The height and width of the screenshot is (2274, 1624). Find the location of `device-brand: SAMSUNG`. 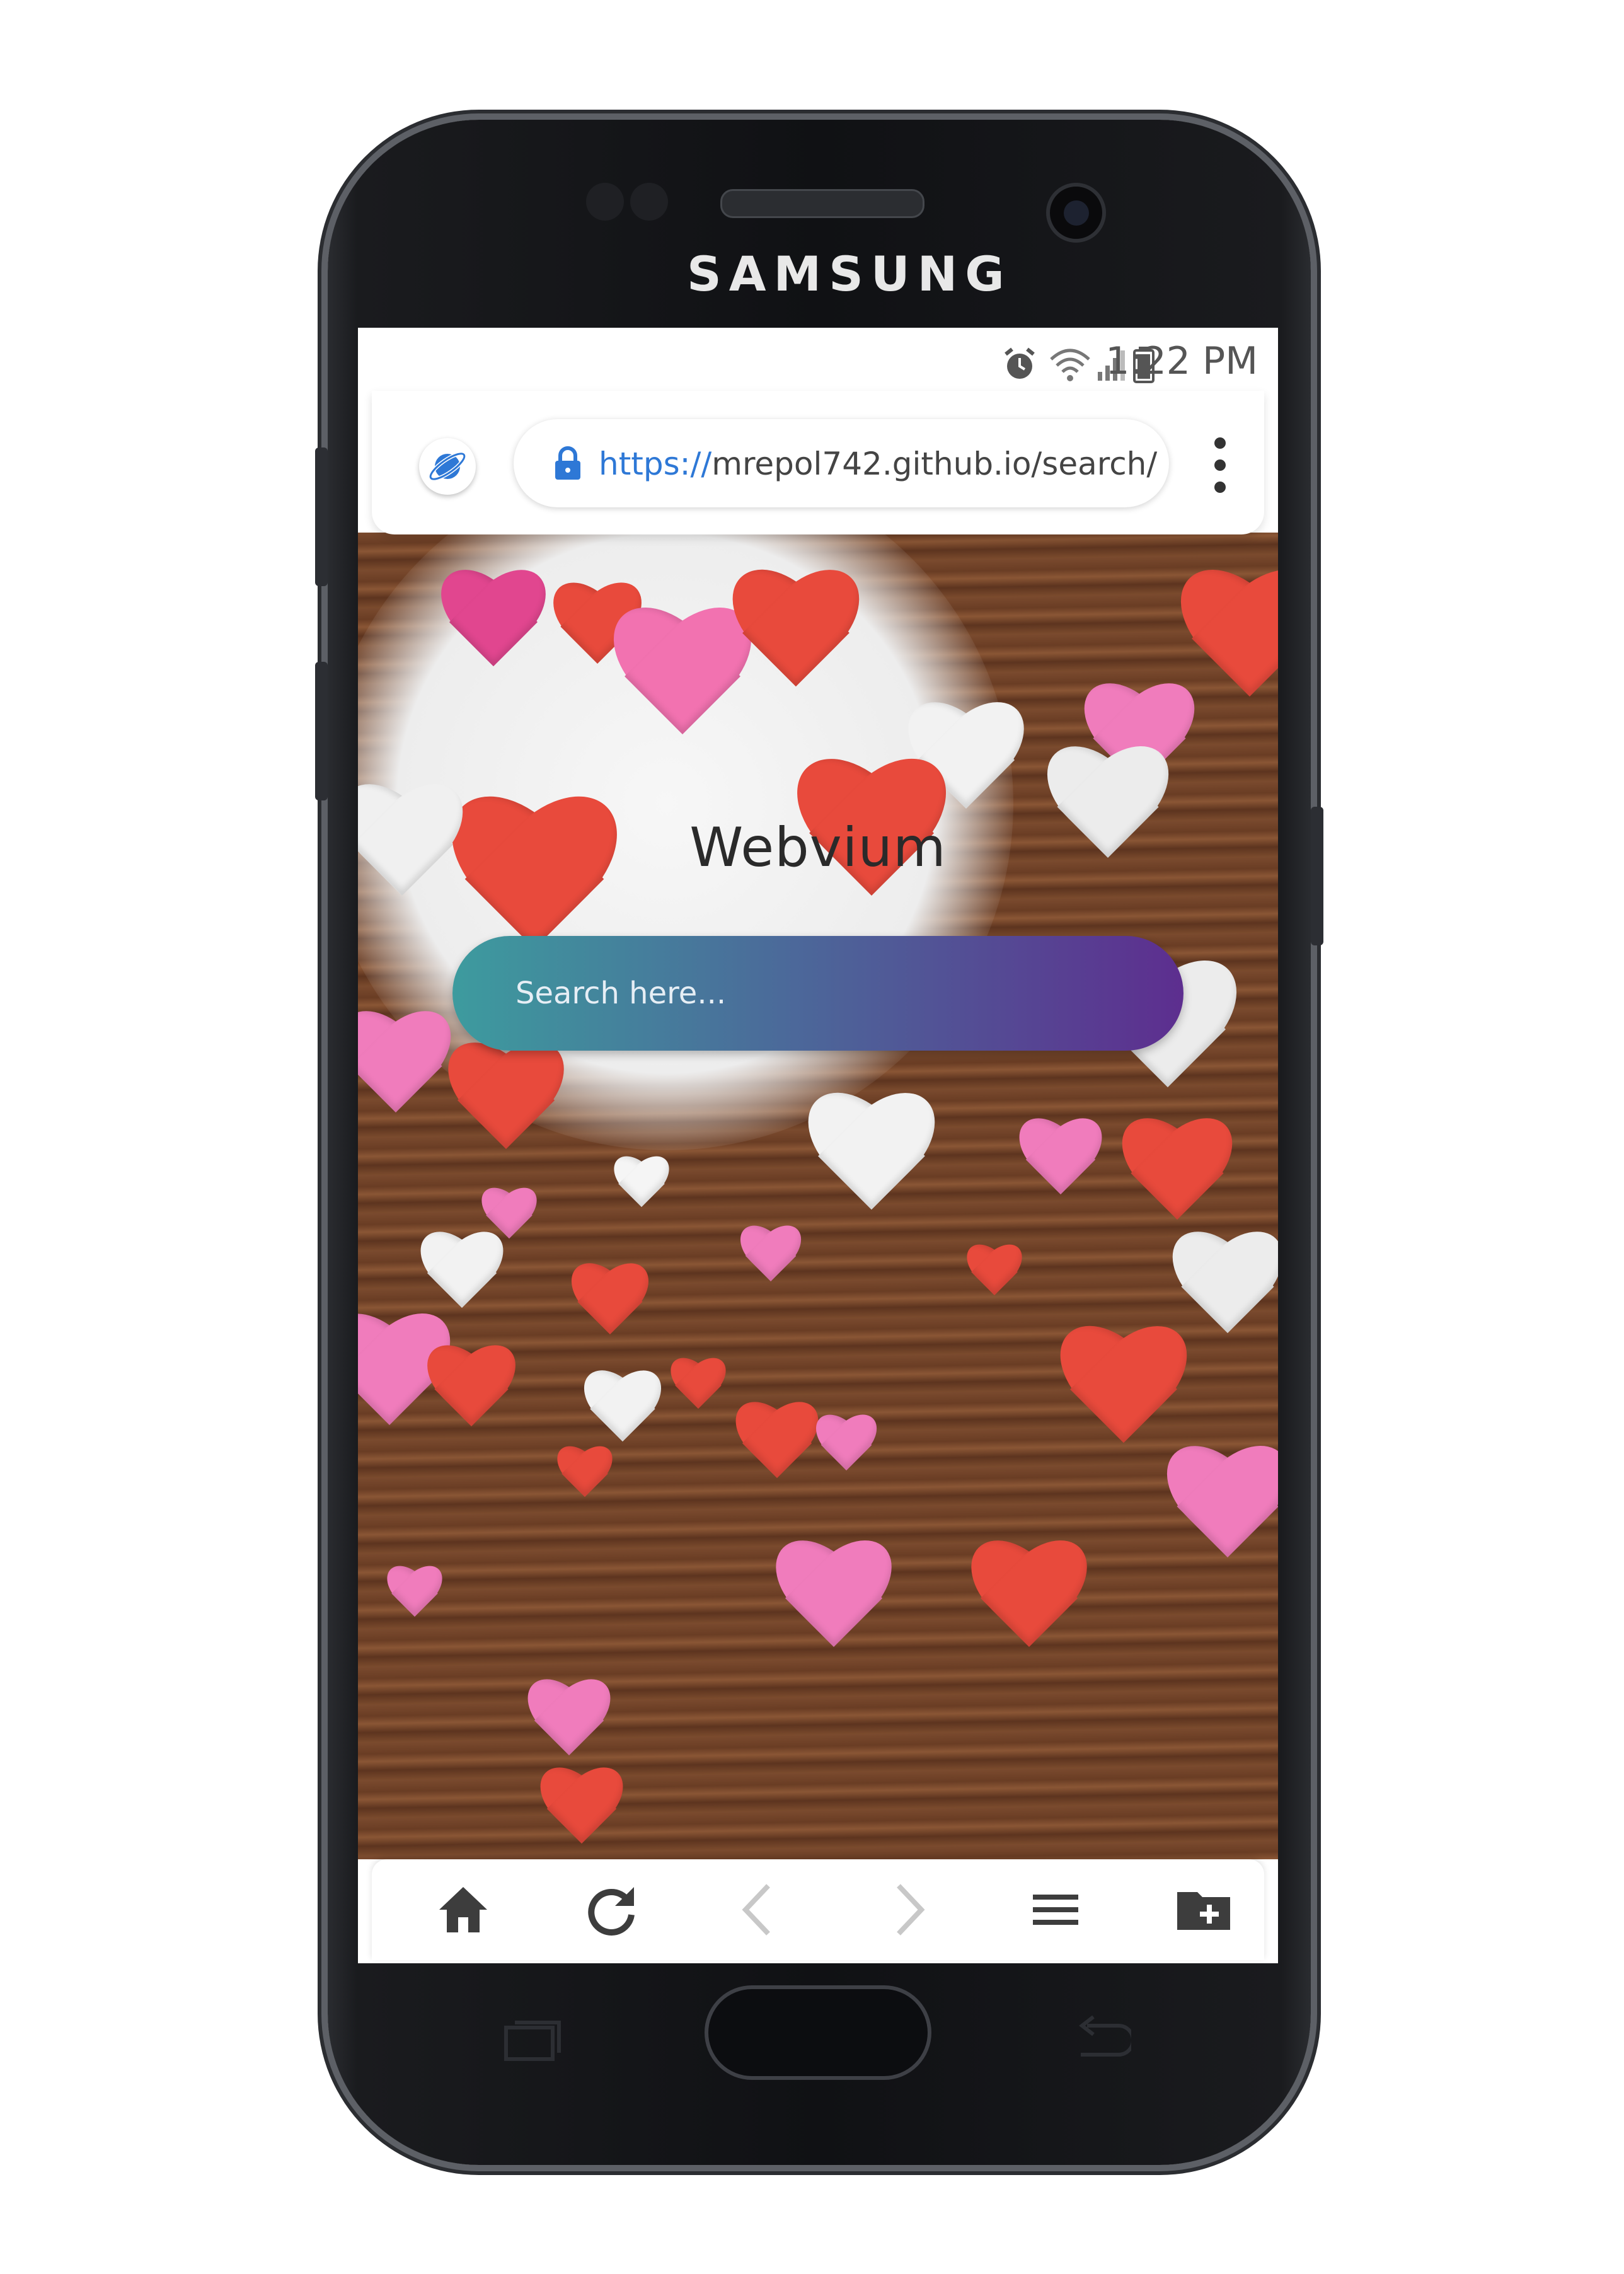

device-brand: SAMSUNG is located at coordinates (850, 274).